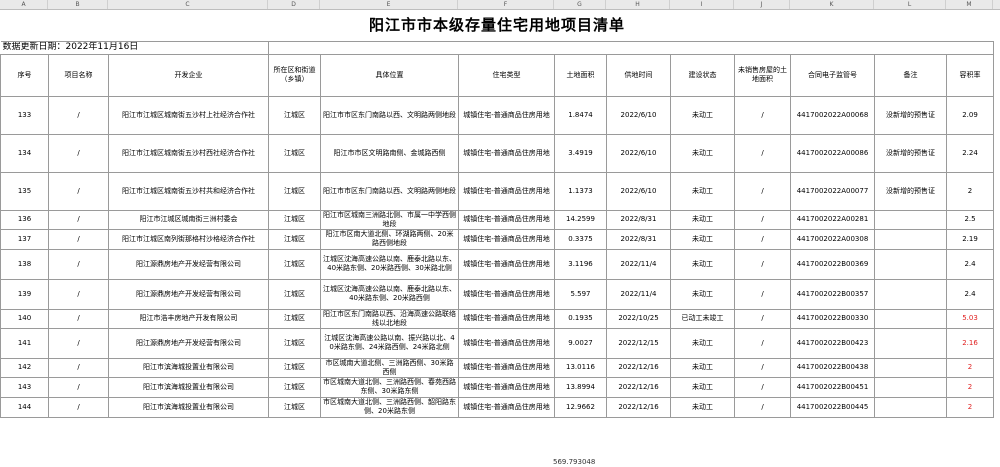  What do you see at coordinates (580, 191) in the screenshot?
I see `cell-area: 1.1373` at bounding box center [580, 191].